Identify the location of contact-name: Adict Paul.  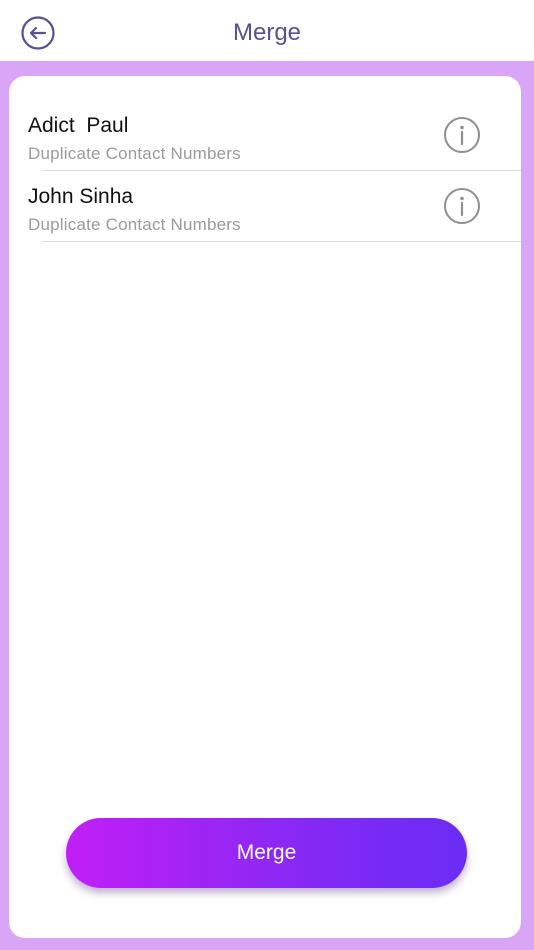
(78, 125).